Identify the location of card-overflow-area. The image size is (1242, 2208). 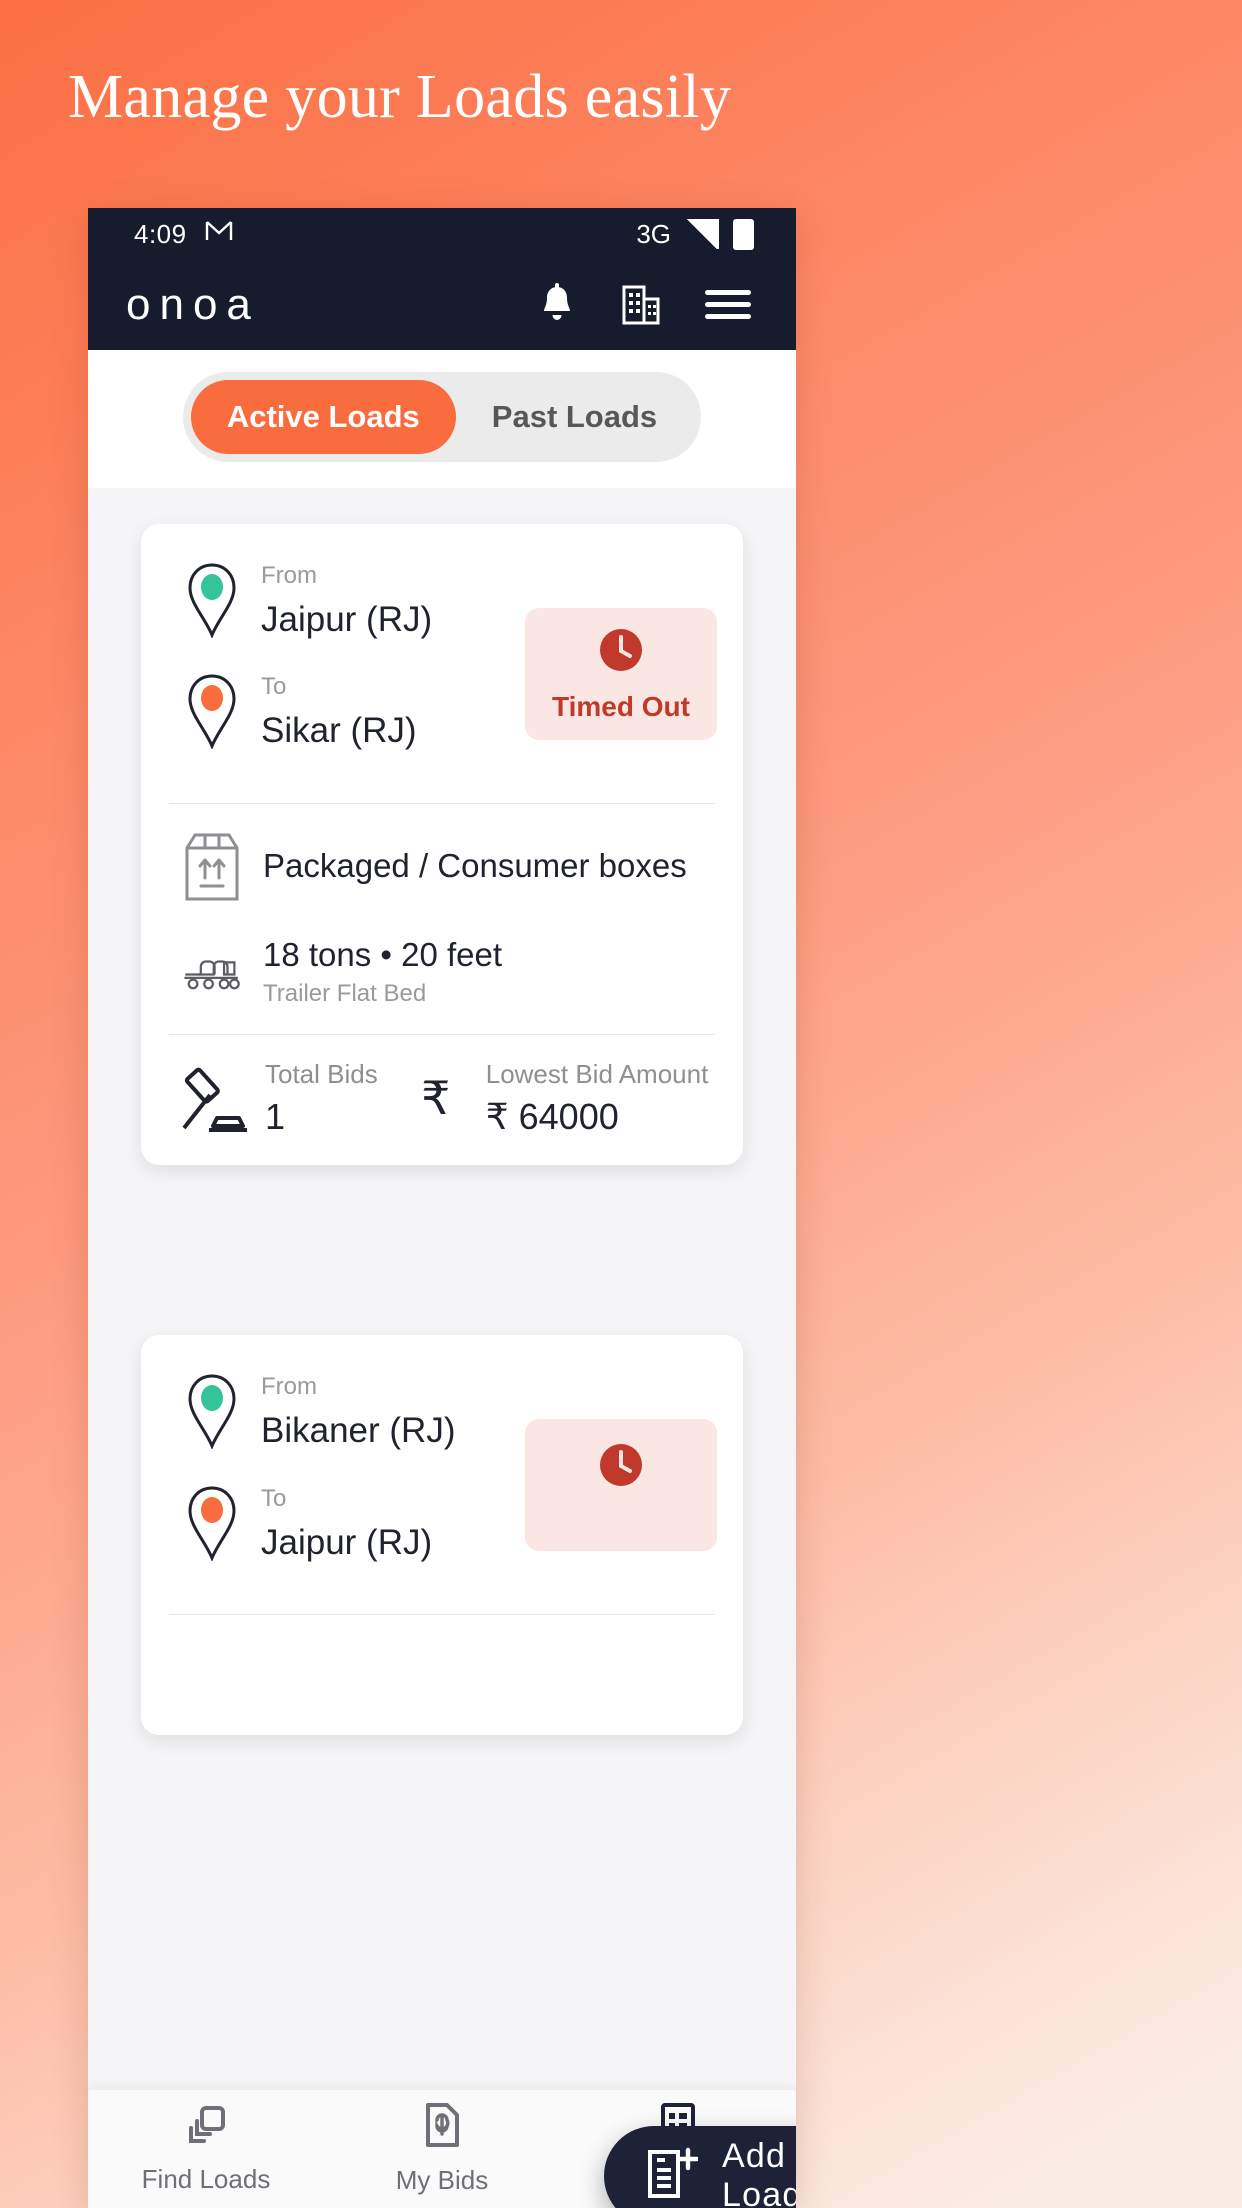
(442, 1675).